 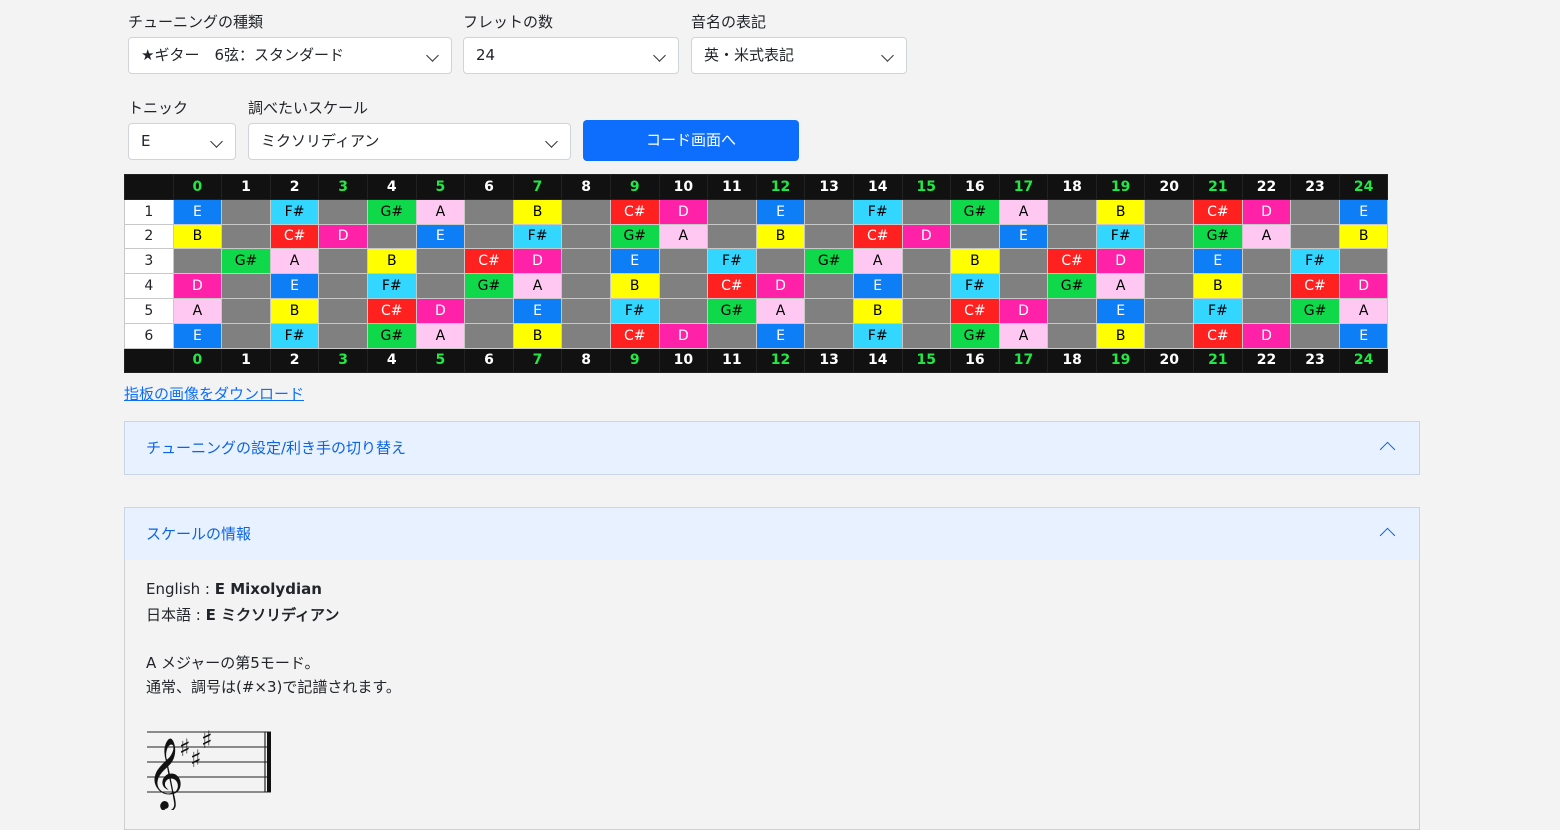 I want to click on fret-number: 18, so click(x=1072, y=187).